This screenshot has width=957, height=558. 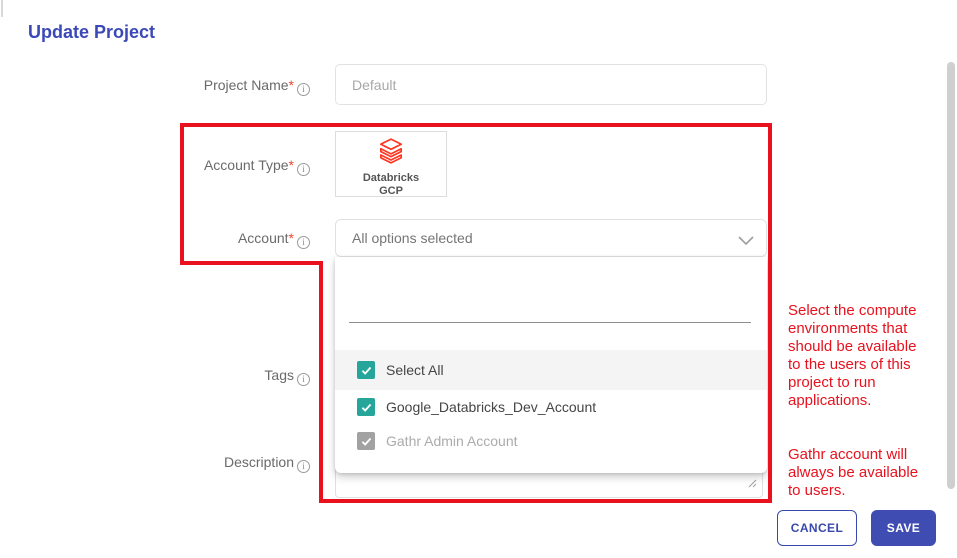 I want to click on databricks-logo-icon, so click(x=391, y=153).